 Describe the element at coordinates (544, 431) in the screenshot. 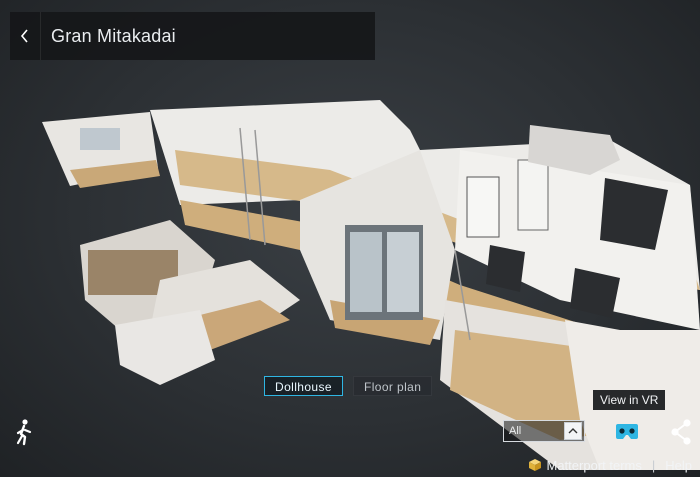

I see `floor-selector: All` at that location.